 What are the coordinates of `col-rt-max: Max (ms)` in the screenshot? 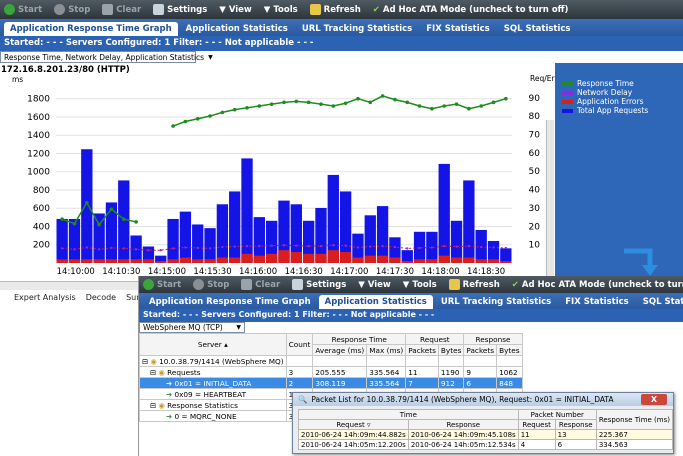 It's located at (386, 350).